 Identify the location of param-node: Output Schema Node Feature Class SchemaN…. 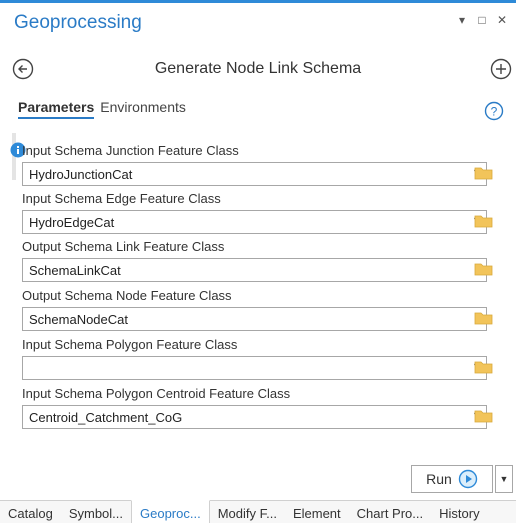
(256, 309).